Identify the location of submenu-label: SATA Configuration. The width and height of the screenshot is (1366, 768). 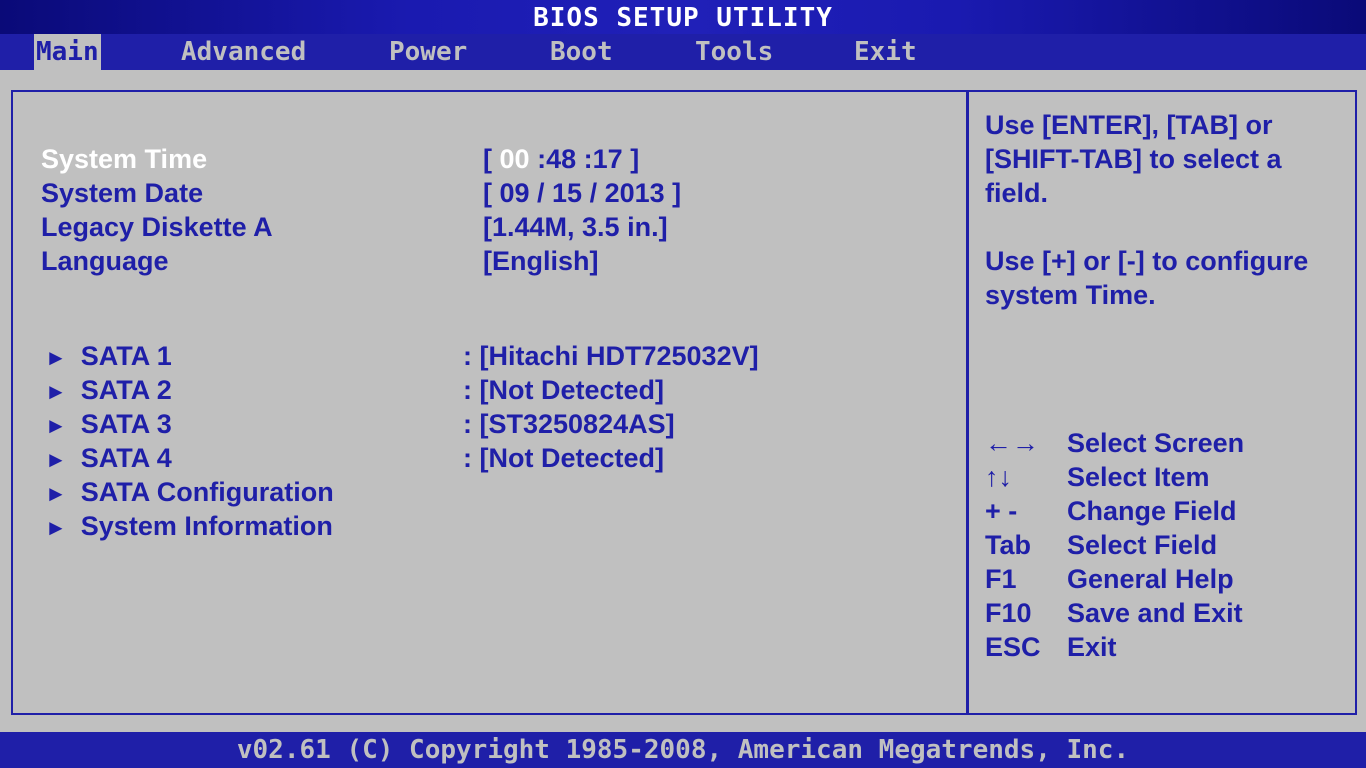
(207, 492).